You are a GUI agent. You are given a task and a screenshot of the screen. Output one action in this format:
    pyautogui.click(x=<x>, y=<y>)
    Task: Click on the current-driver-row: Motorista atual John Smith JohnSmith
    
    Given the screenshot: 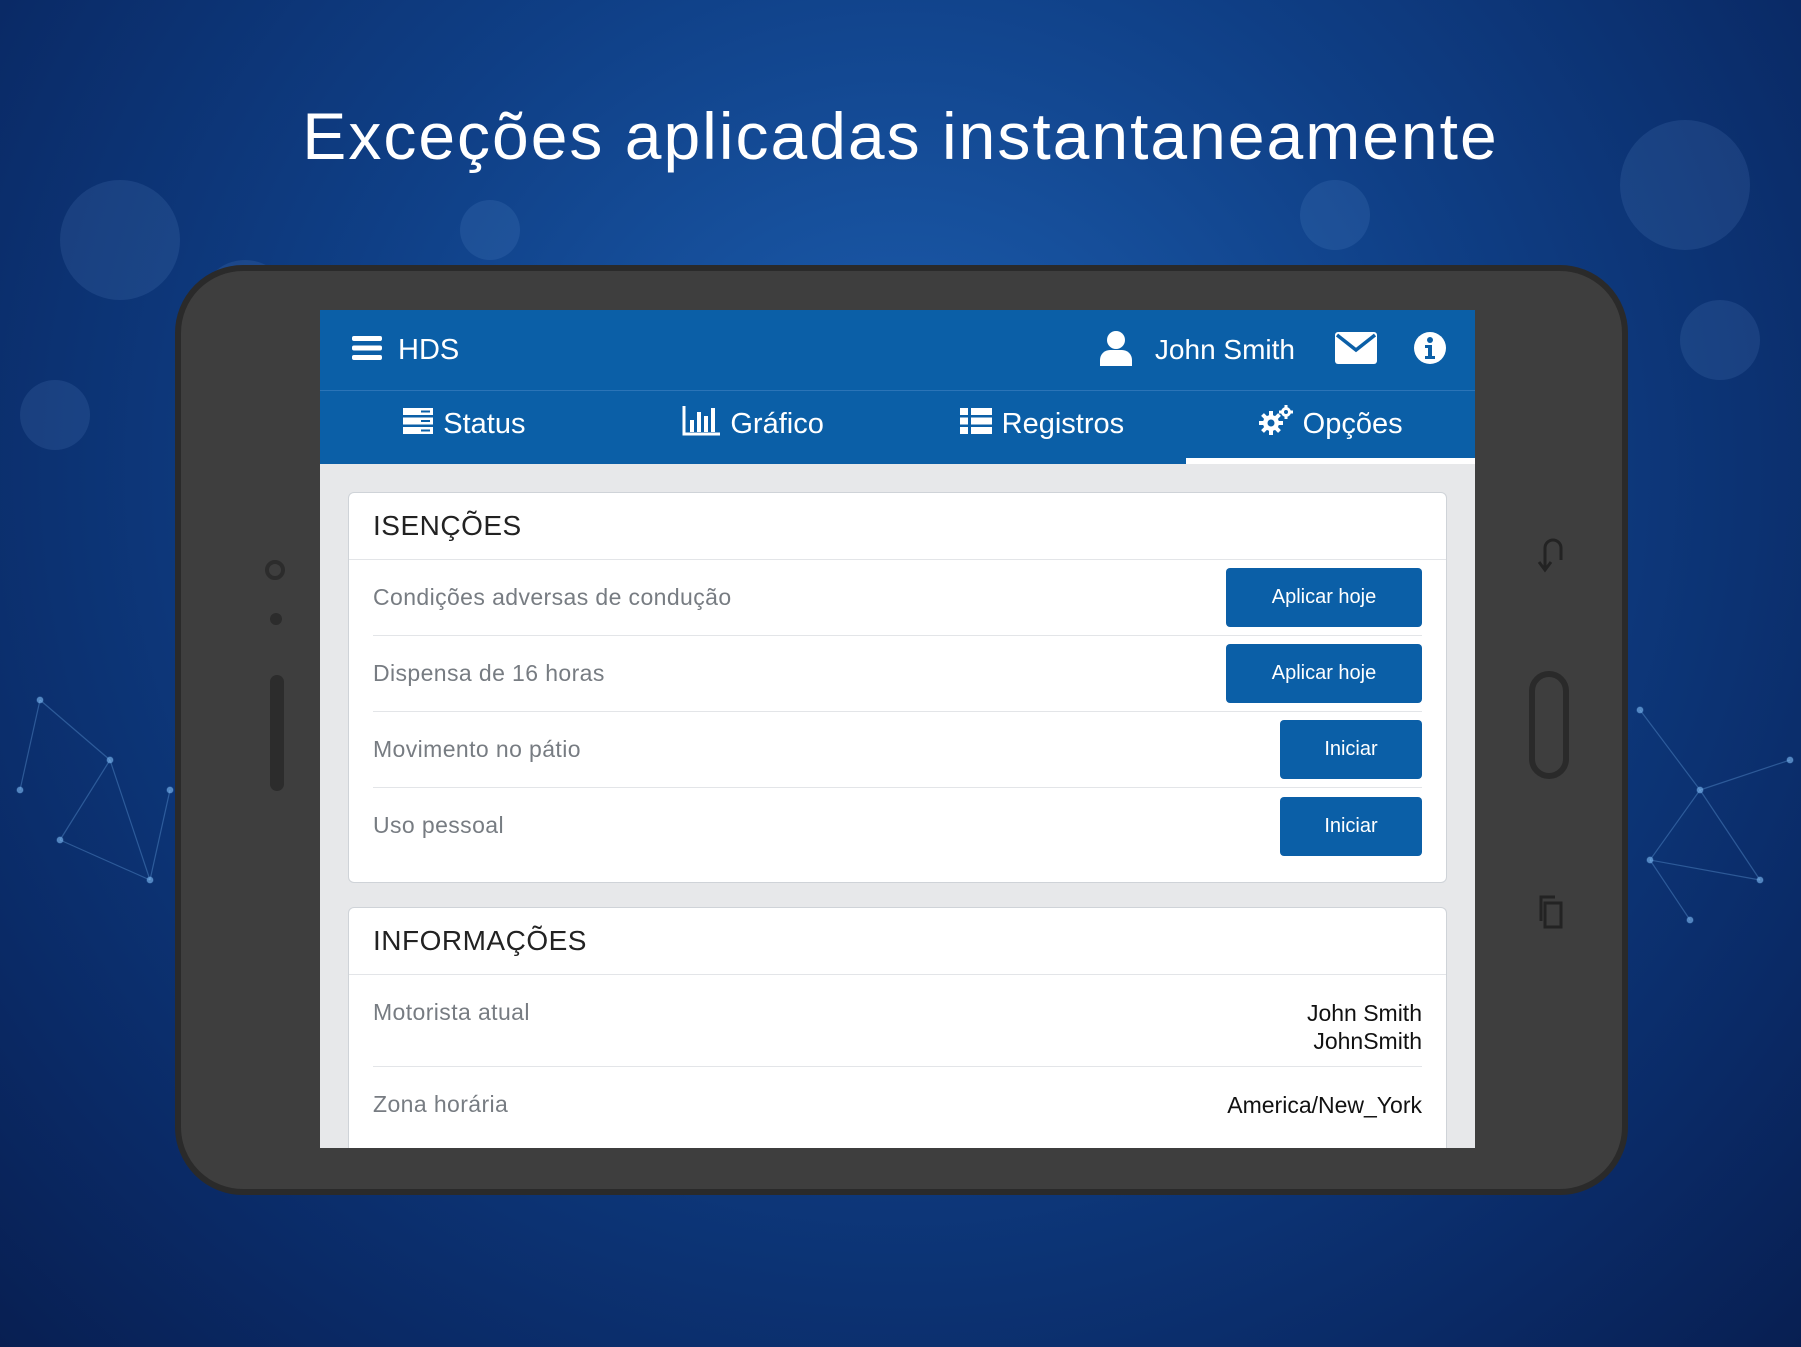 What is the action you would take?
    pyautogui.click(x=897, y=1021)
    